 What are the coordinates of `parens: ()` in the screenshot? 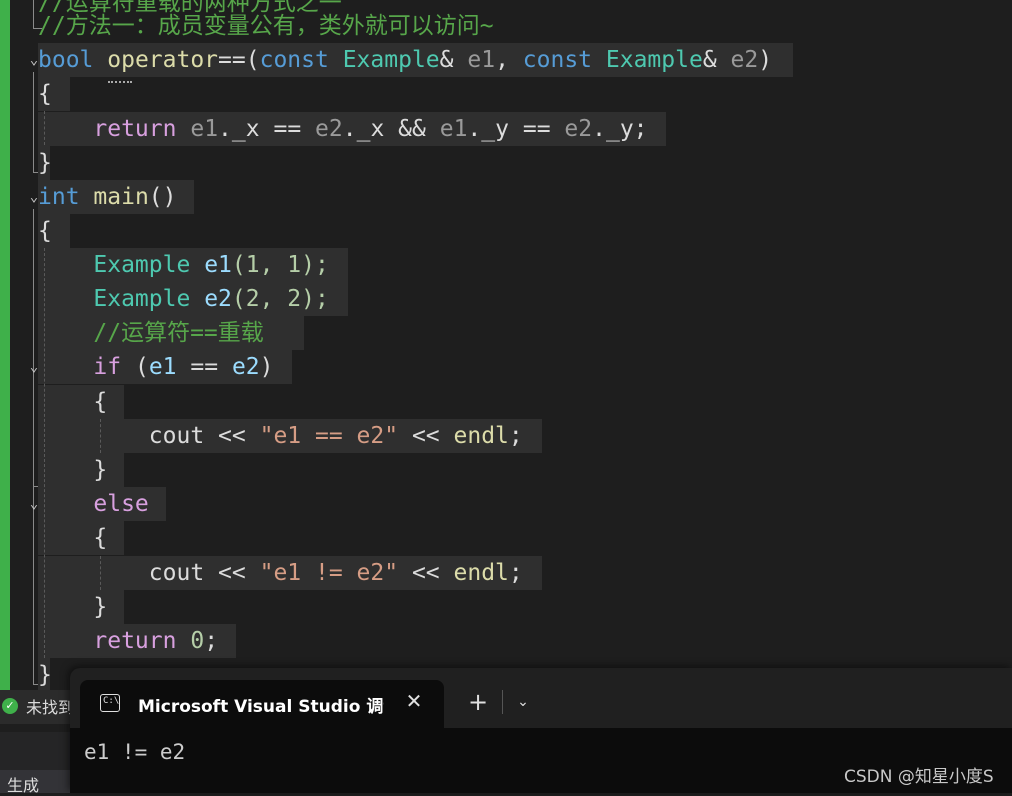 It's located at (162, 197).